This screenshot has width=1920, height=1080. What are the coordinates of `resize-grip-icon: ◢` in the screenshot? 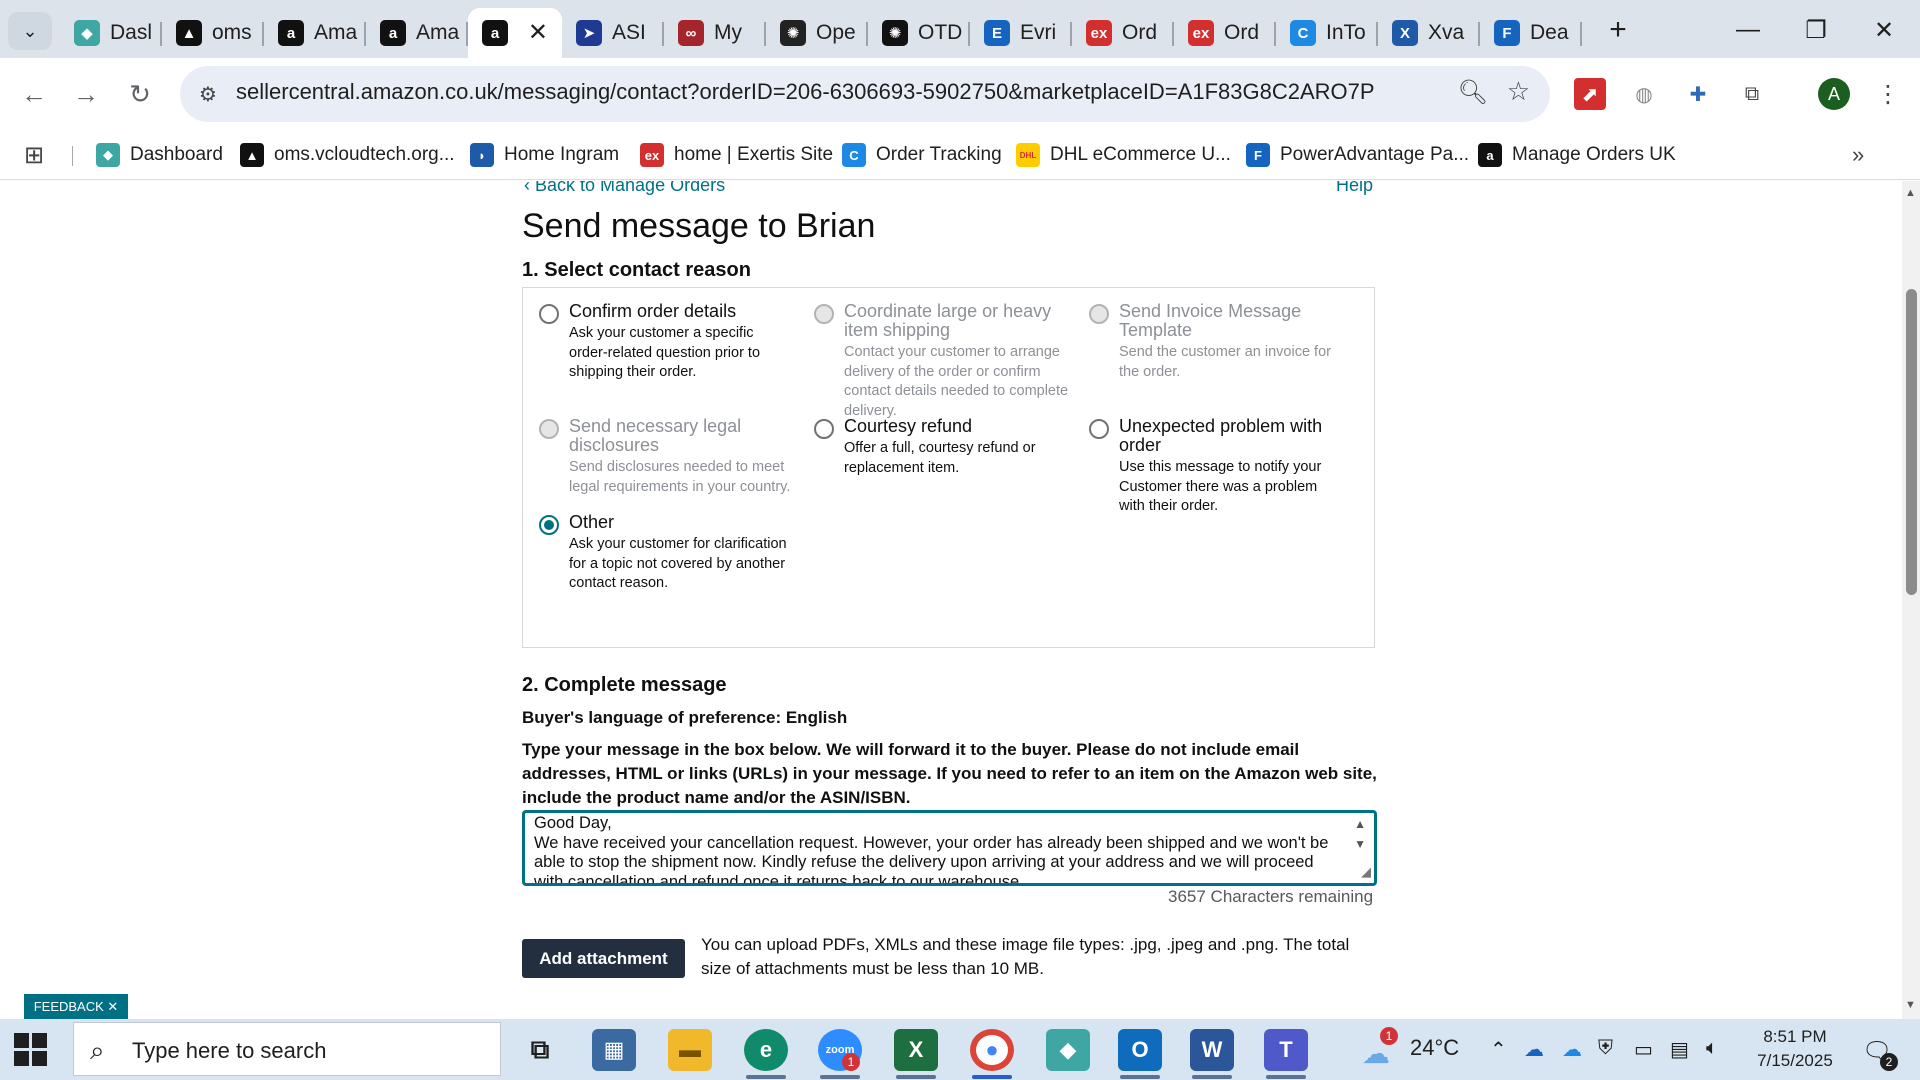 It's located at (1366, 872).